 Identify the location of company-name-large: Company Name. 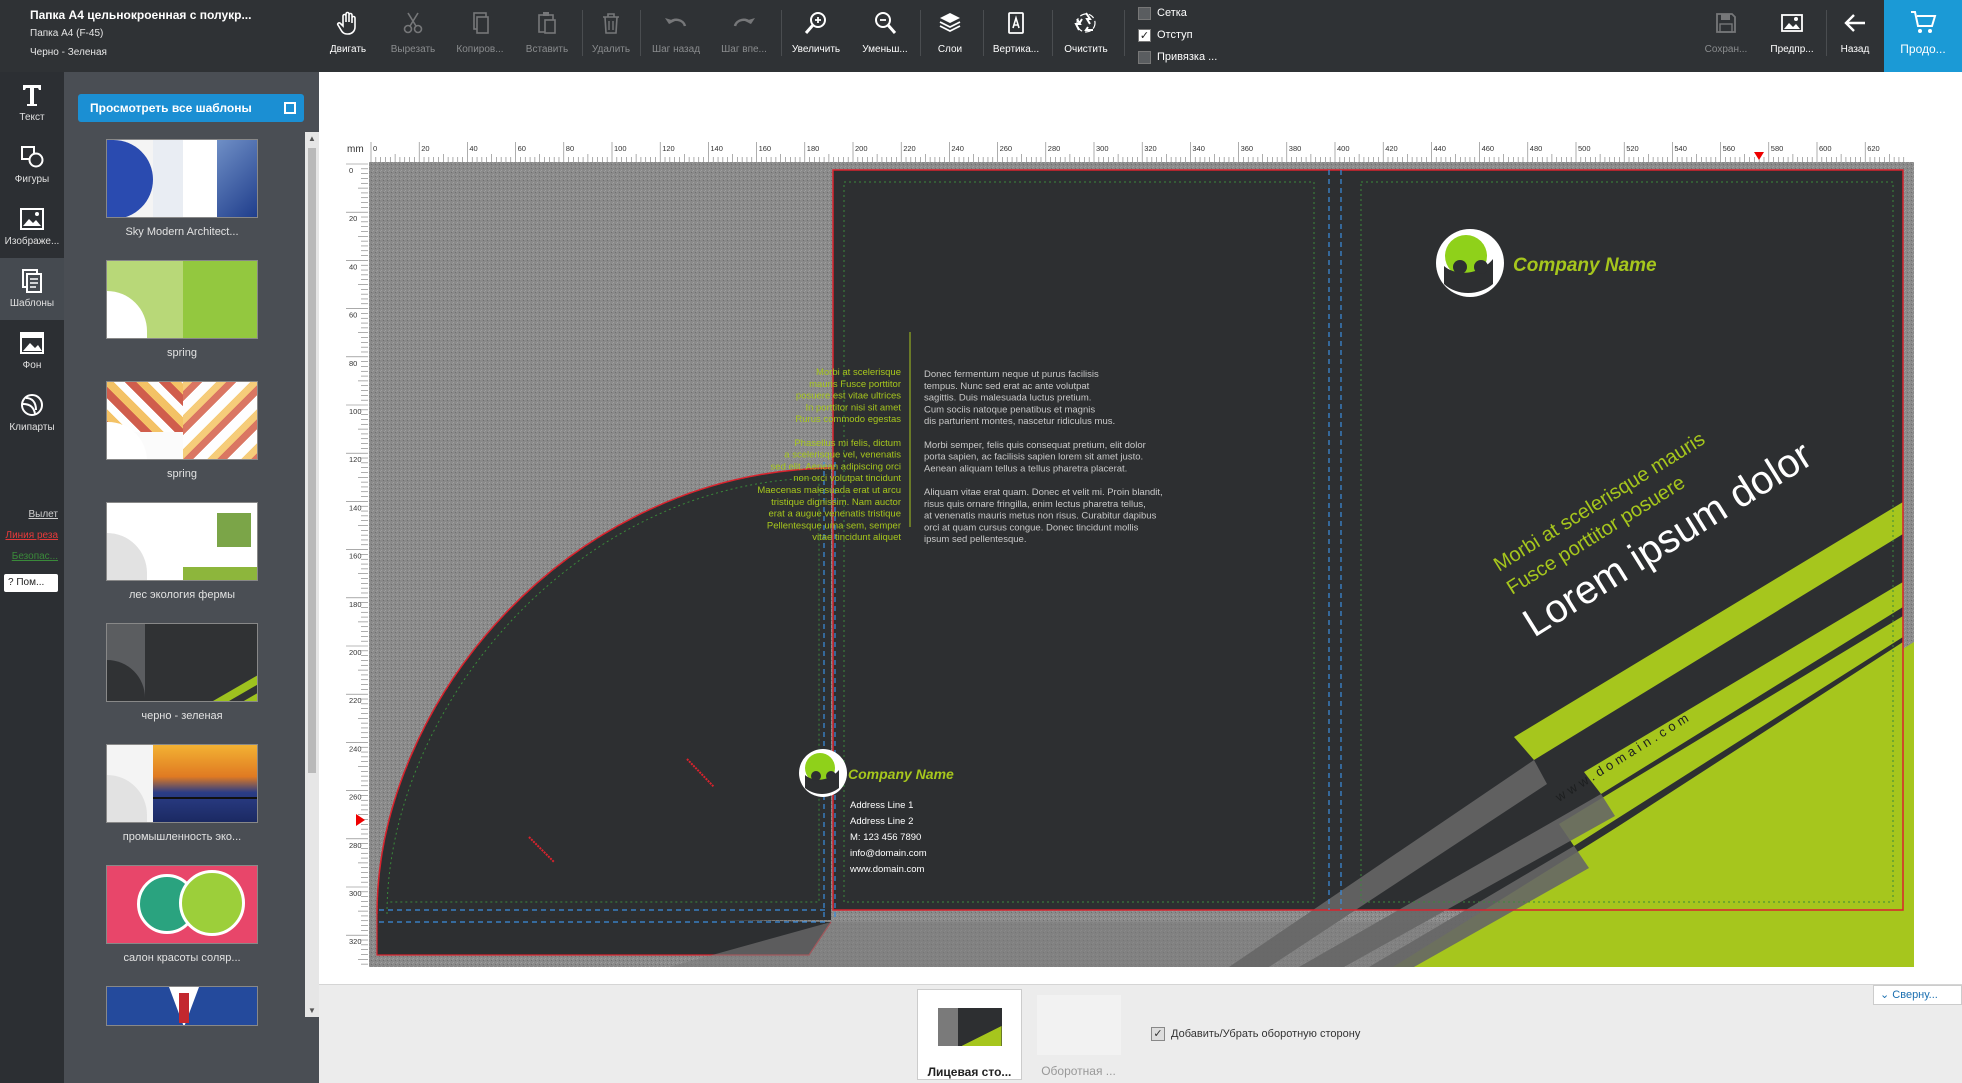
(1585, 265).